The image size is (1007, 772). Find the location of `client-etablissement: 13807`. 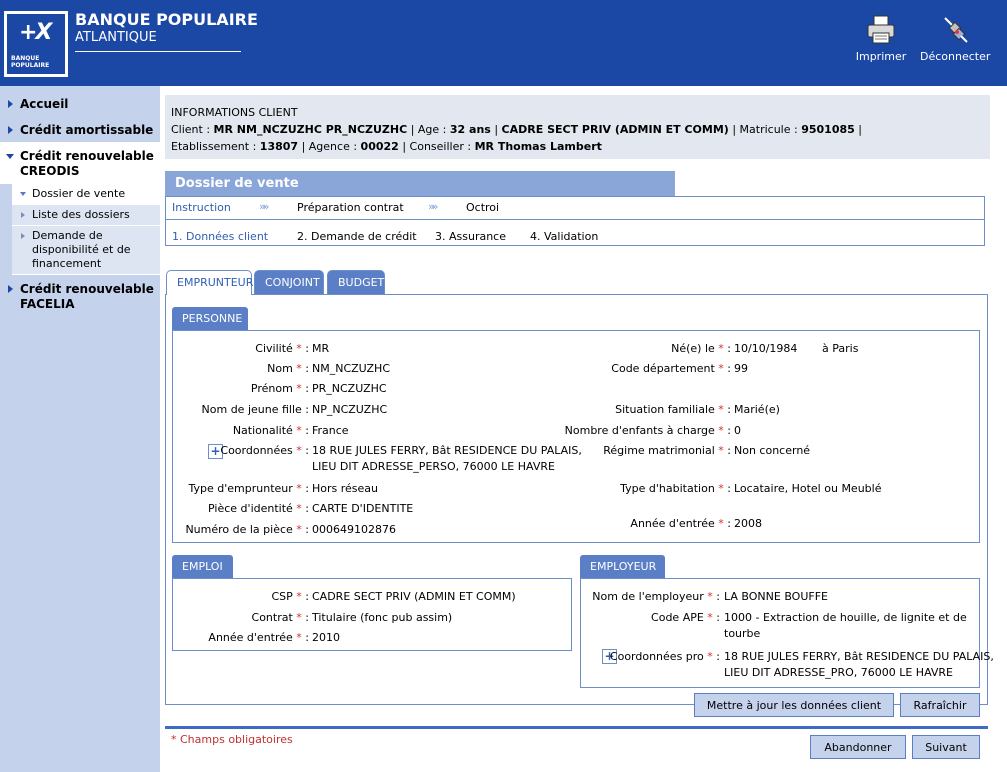

client-etablissement: 13807 is located at coordinates (279, 146).